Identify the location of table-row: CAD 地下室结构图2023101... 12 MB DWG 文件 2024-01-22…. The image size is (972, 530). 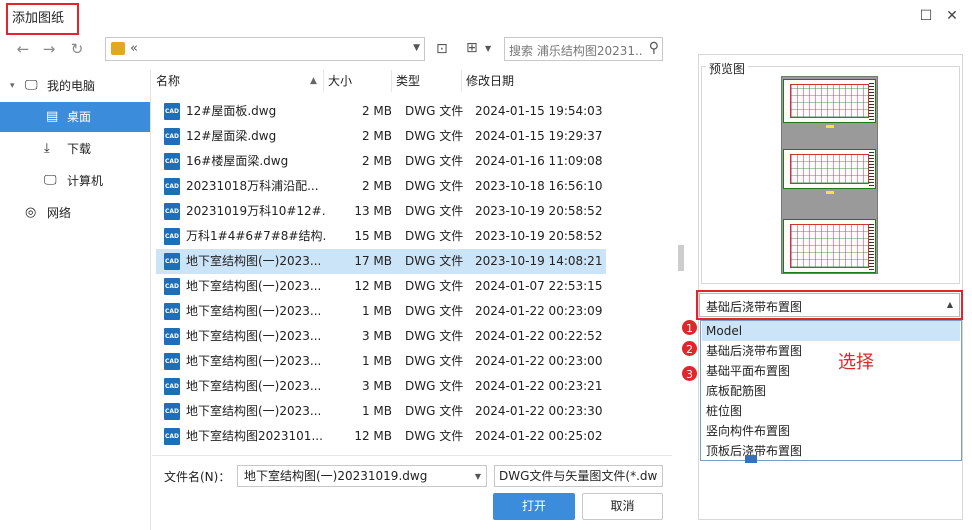
(381, 436).